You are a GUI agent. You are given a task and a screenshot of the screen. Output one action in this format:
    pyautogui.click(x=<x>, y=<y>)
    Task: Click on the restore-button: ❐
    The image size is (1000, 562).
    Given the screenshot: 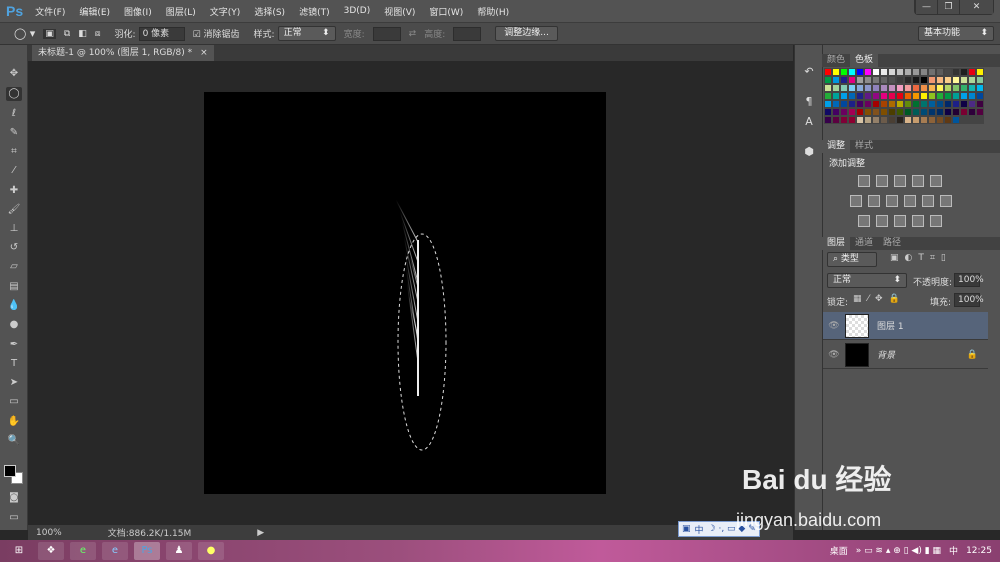 What is the action you would take?
    pyautogui.click(x=948, y=7)
    